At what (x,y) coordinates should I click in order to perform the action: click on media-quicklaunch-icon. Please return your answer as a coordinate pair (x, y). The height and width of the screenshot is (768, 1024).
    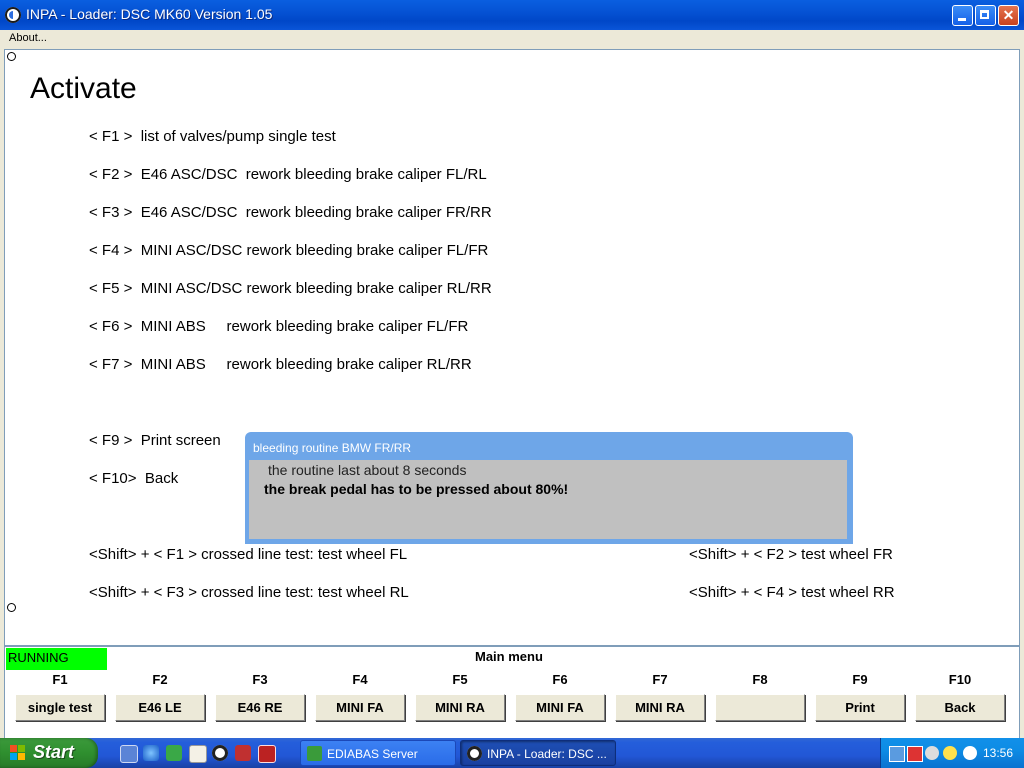
    Looking at the image, I should click on (174, 753).